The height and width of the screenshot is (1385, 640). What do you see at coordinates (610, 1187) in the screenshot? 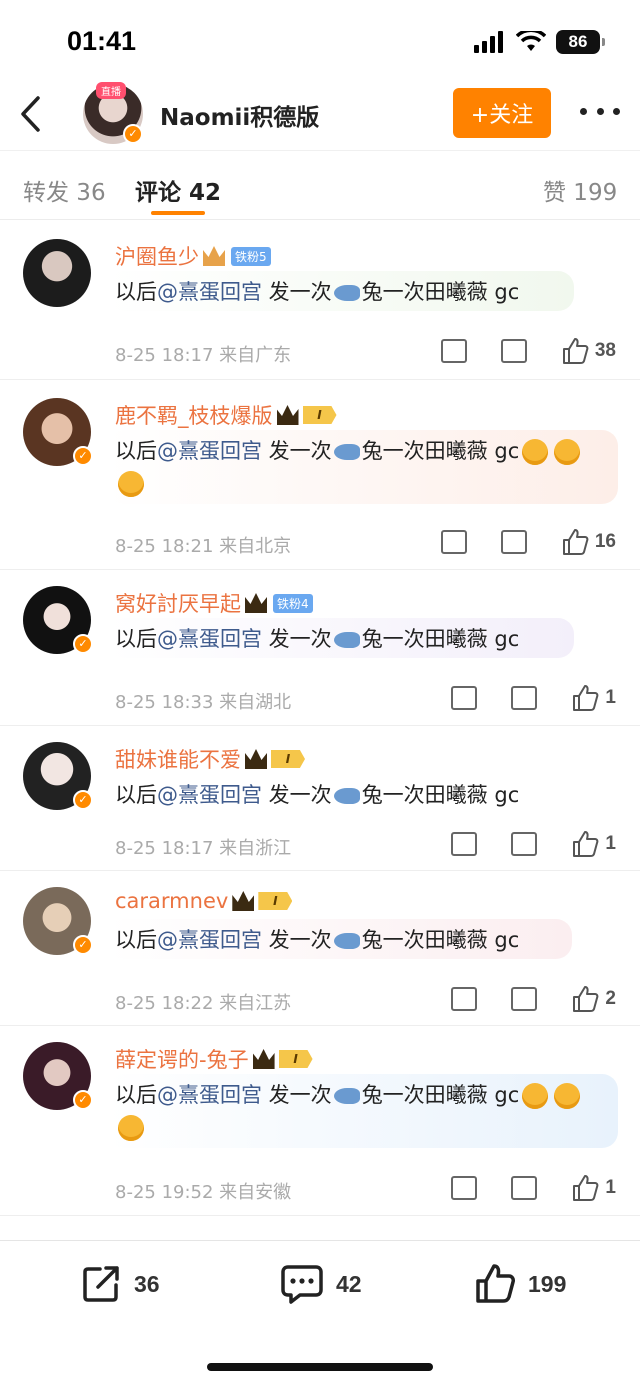
I see `like-count: 1` at bounding box center [610, 1187].